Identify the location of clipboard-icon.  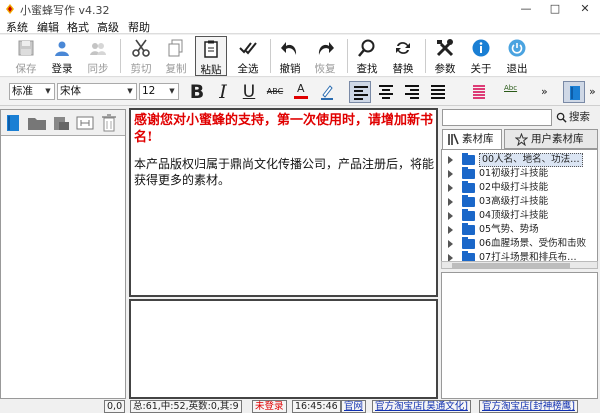
(211, 49).